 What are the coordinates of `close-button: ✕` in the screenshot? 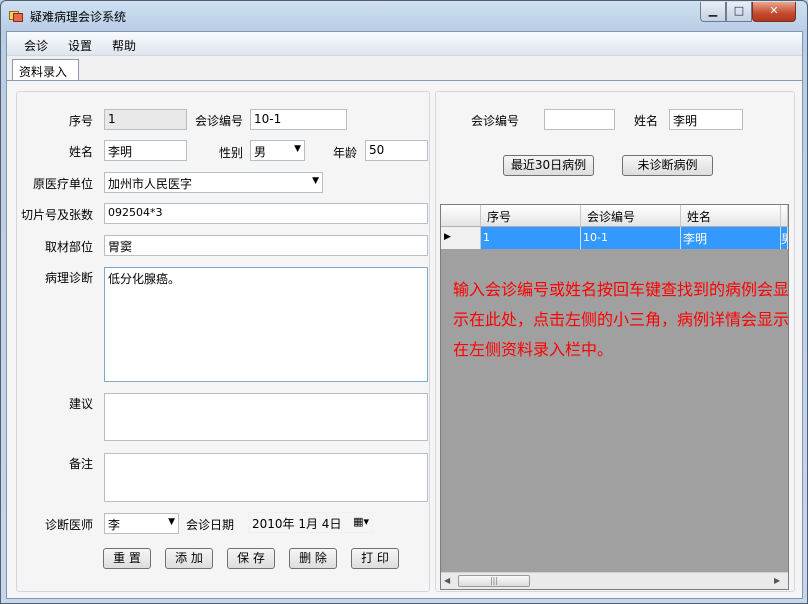 It's located at (774, 12).